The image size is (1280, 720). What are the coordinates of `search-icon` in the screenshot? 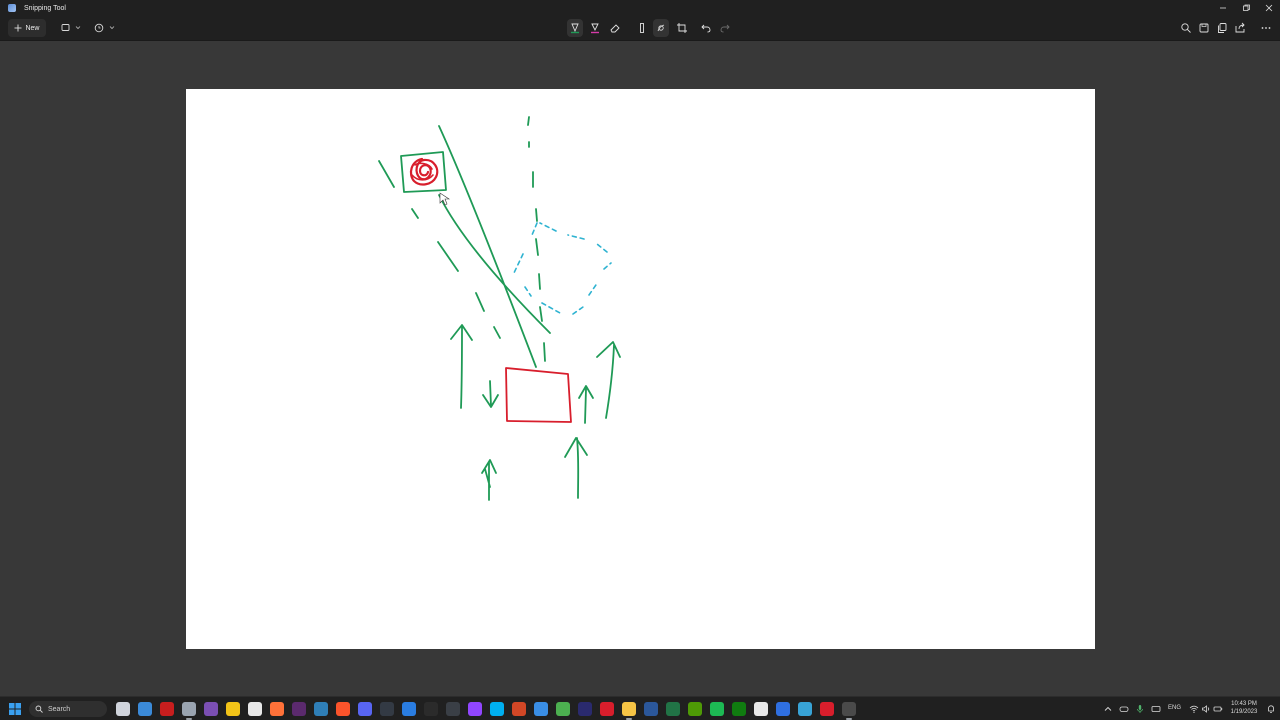 It's located at (39, 709).